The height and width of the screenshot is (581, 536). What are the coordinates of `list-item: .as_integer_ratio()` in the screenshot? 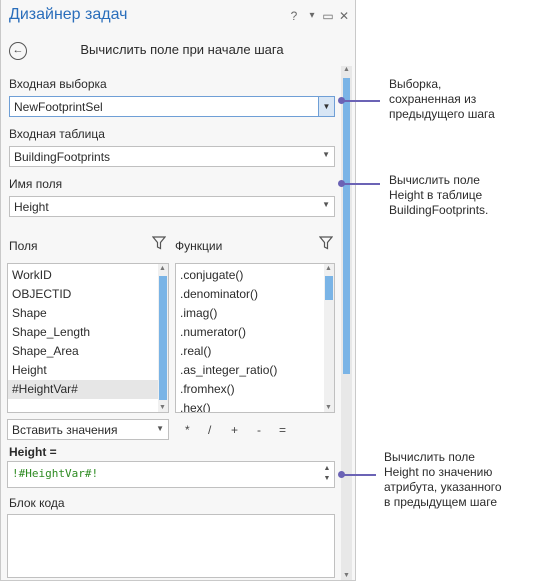 It's located at (255, 370).